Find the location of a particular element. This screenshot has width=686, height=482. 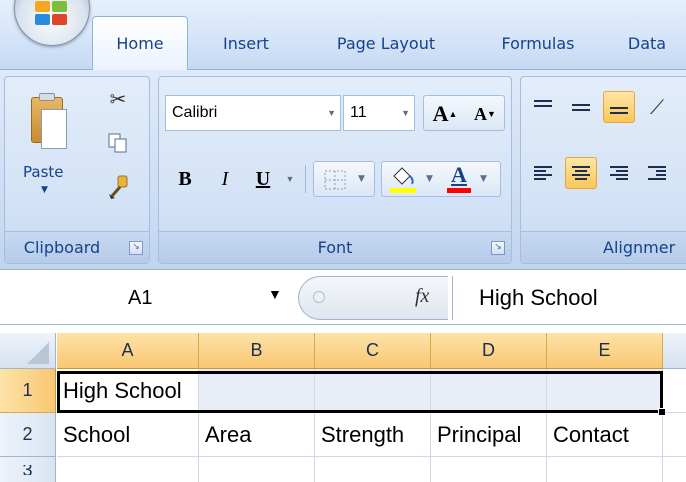

paste-icon is located at coordinates (47, 123).